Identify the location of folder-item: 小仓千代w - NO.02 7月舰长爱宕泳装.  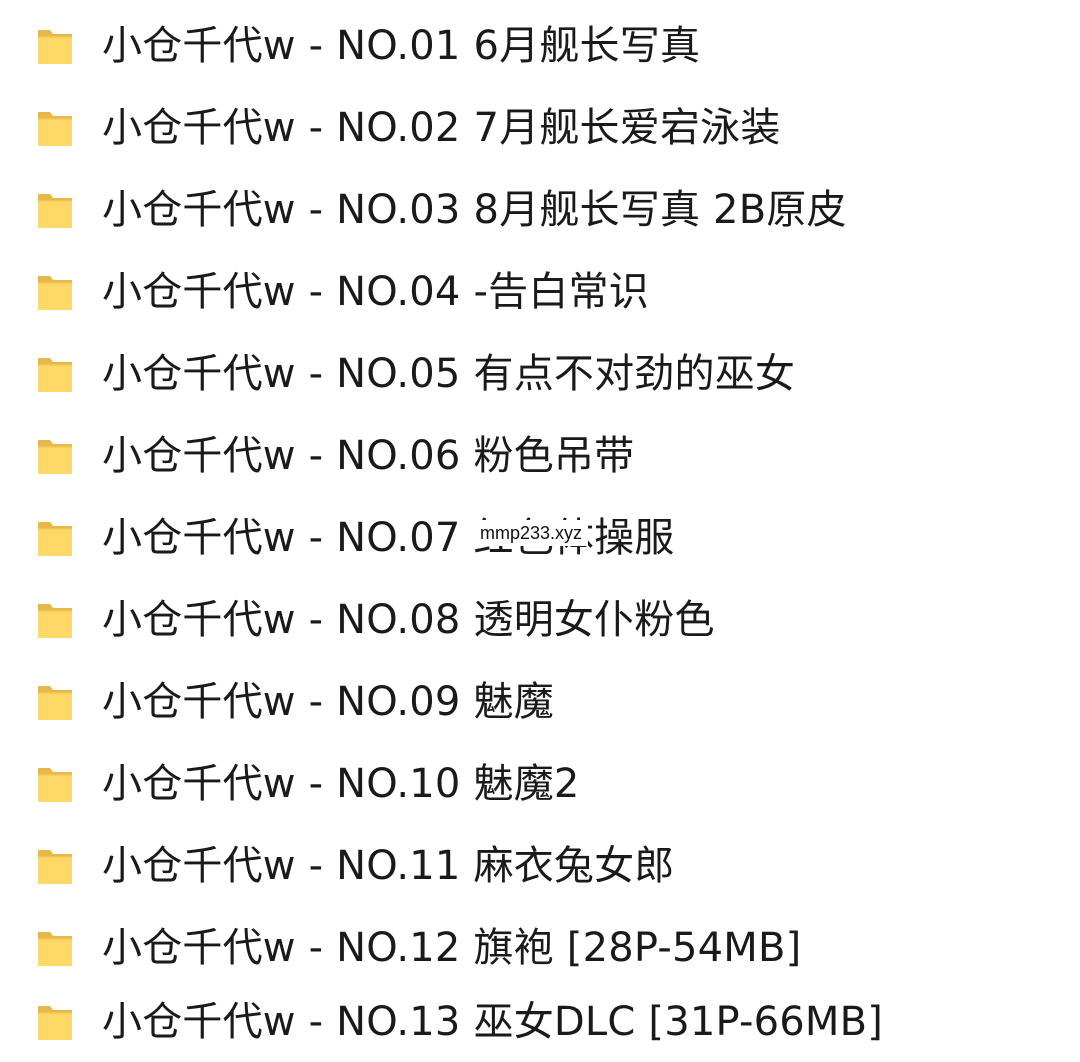
(540, 127).